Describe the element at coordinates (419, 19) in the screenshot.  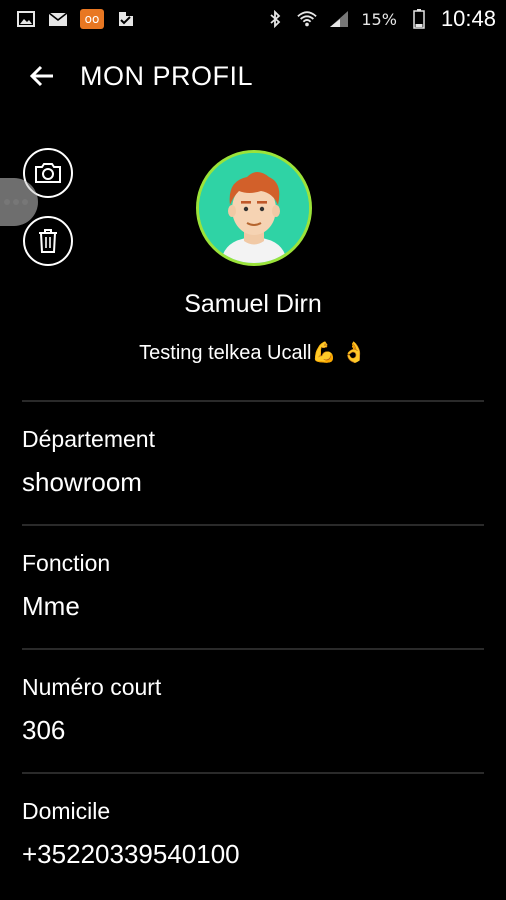
I see `battery-icon` at that location.